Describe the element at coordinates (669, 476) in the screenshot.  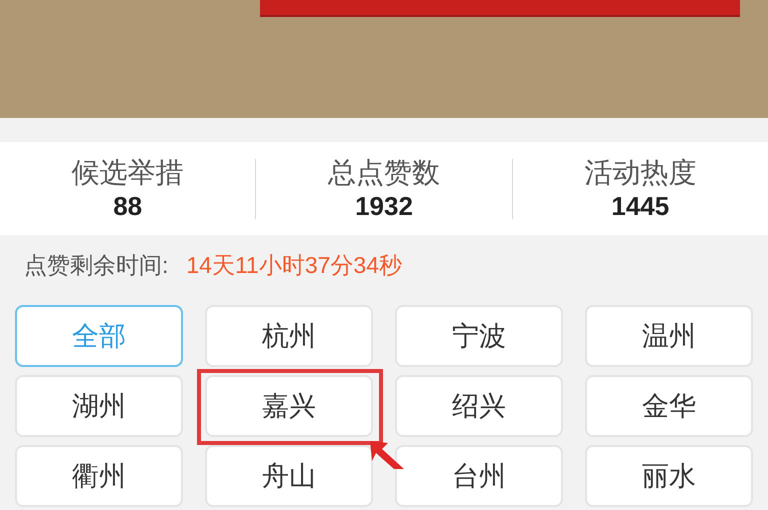
I see `region-tab: 丽水` at that location.